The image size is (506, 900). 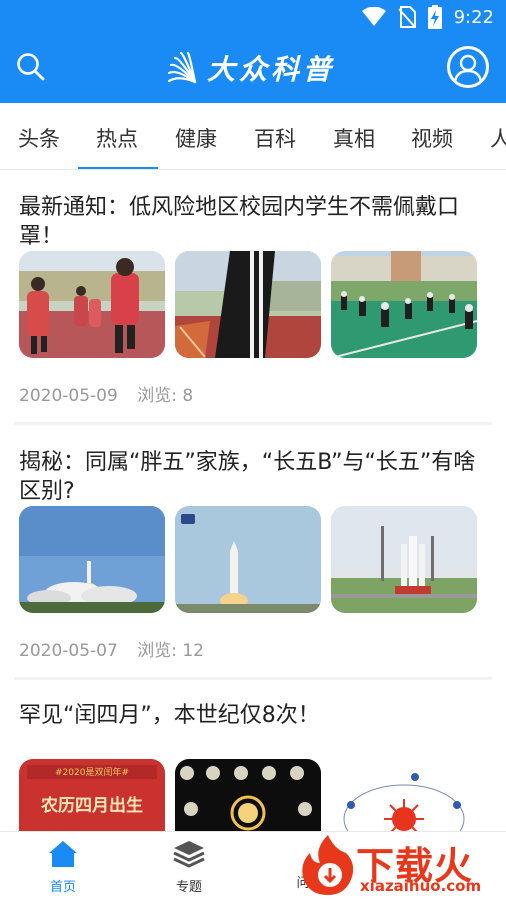 I want to click on article-meta: 2020-05-07 浏览: 12, so click(x=118, y=648).